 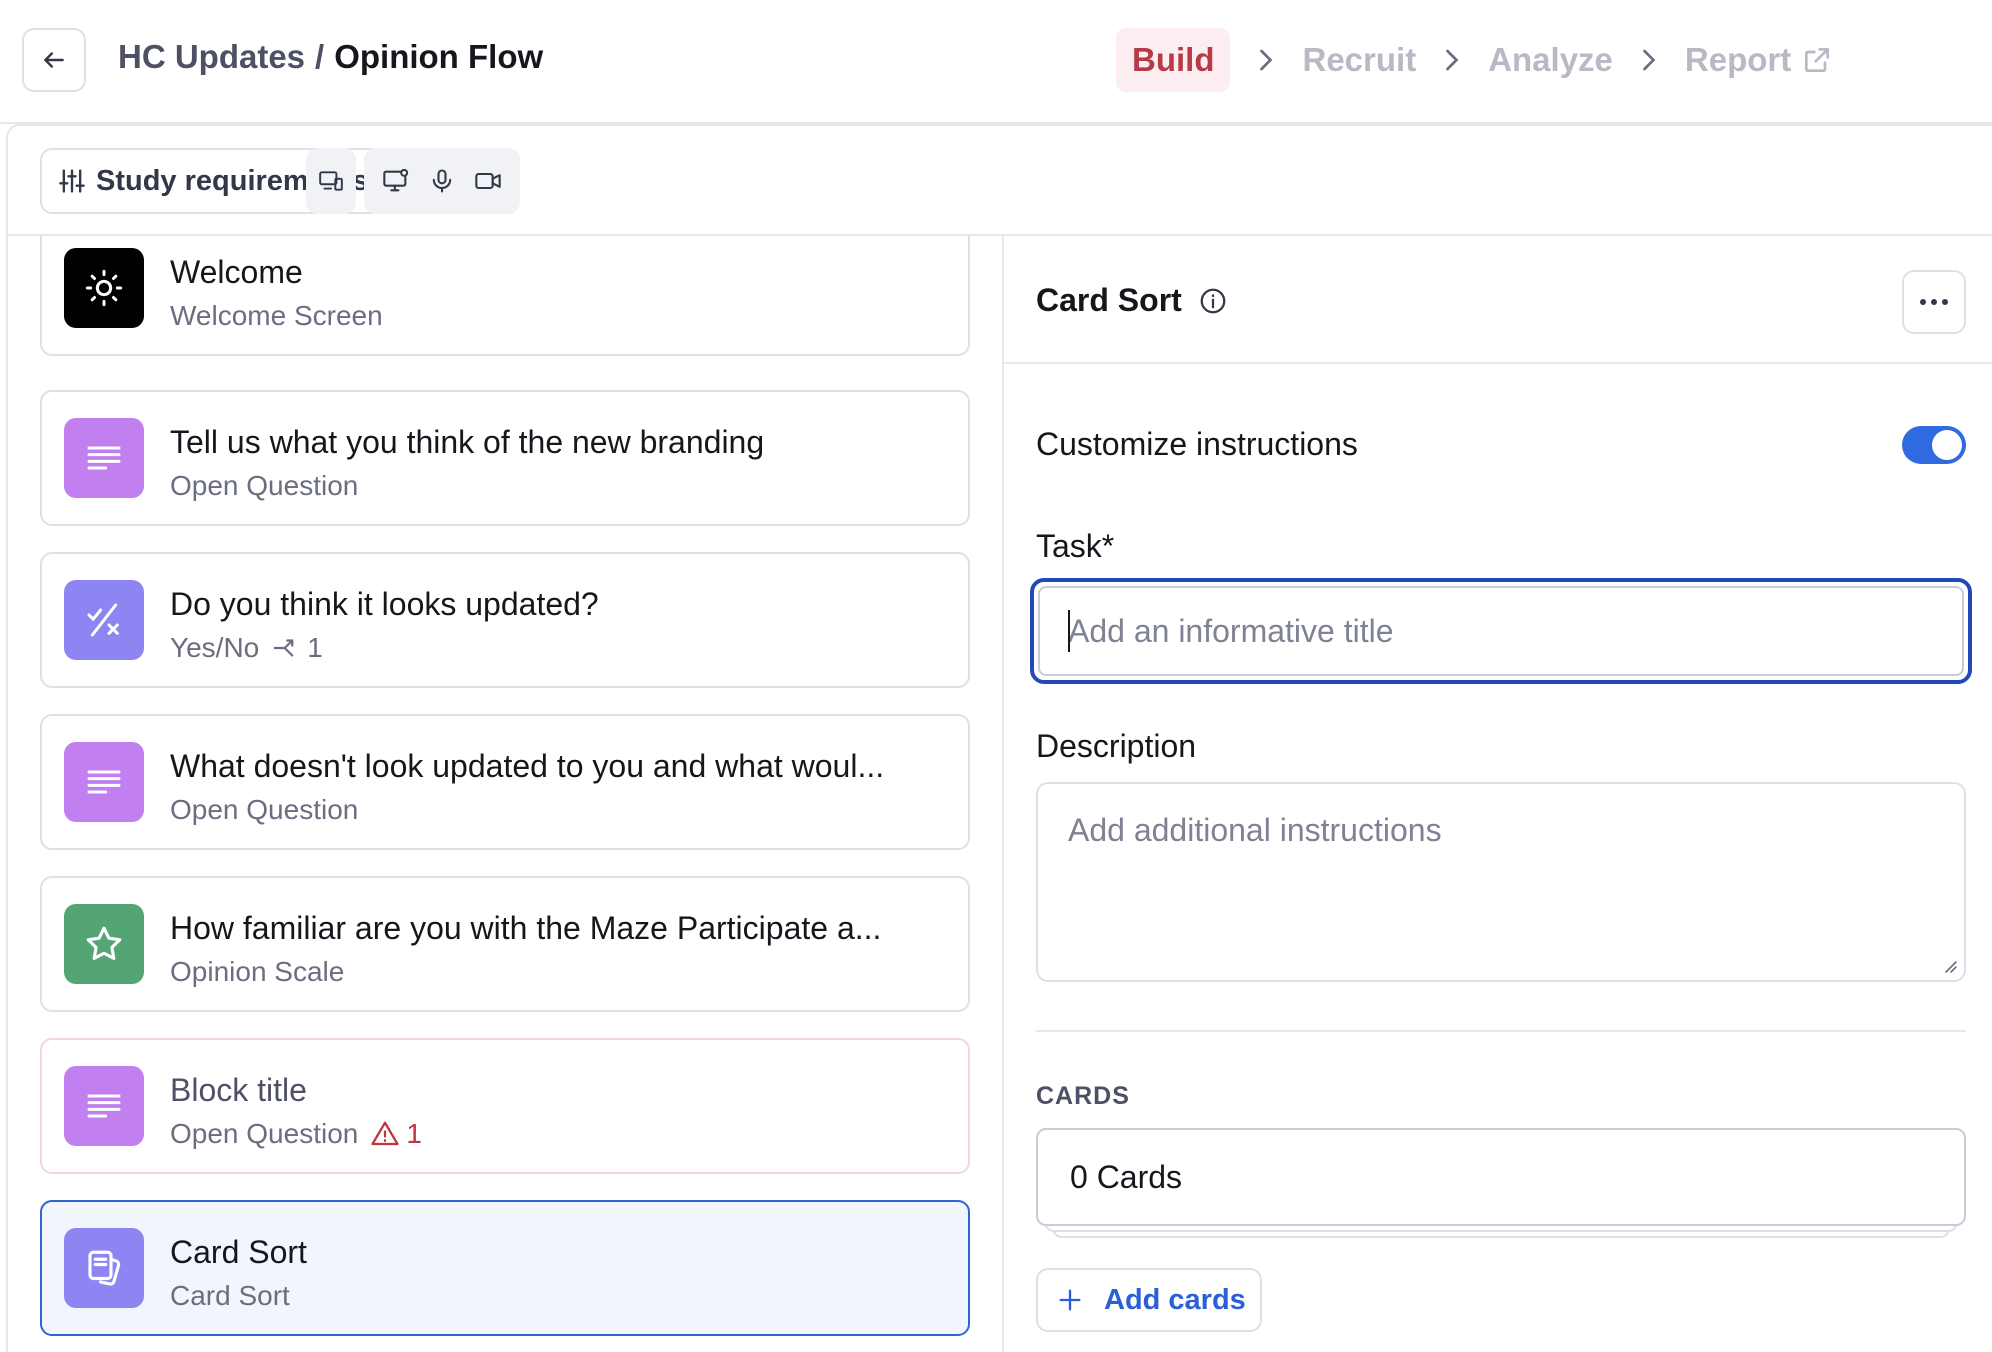 I want to click on warning-badge: 1, so click(x=396, y=1134).